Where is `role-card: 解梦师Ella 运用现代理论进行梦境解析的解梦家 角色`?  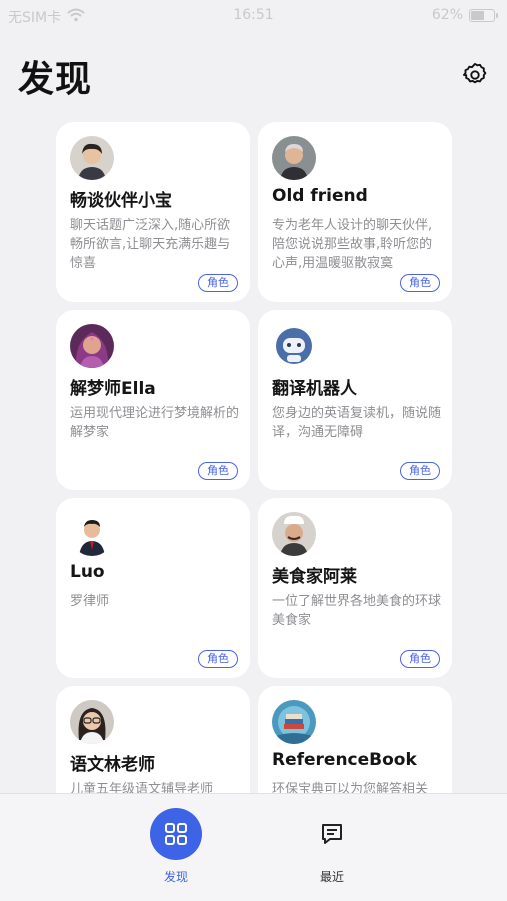
role-card: 解梦师Ella 运用现代理论进行梦境解析的解梦家 角色 is located at coordinates (153, 400).